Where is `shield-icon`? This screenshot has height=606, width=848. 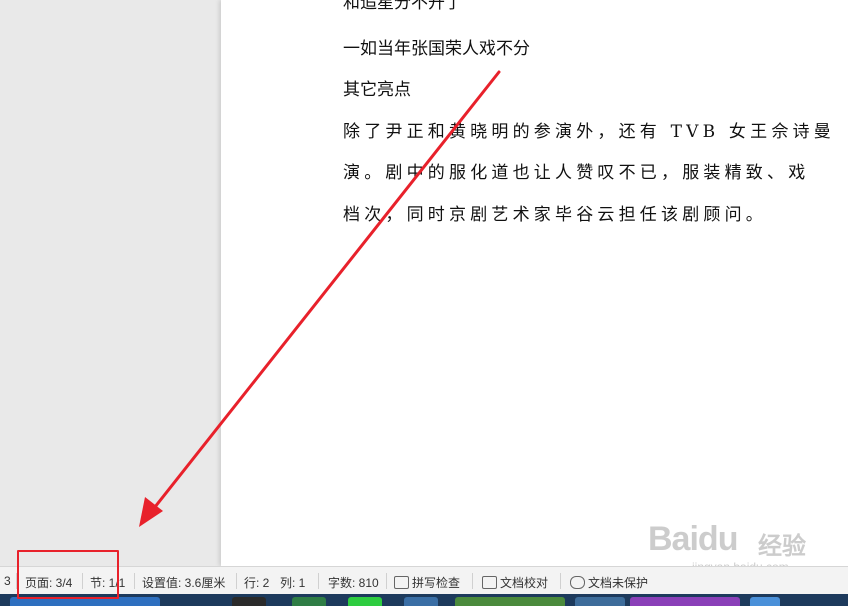
shield-icon is located at coordinates (577, 582).